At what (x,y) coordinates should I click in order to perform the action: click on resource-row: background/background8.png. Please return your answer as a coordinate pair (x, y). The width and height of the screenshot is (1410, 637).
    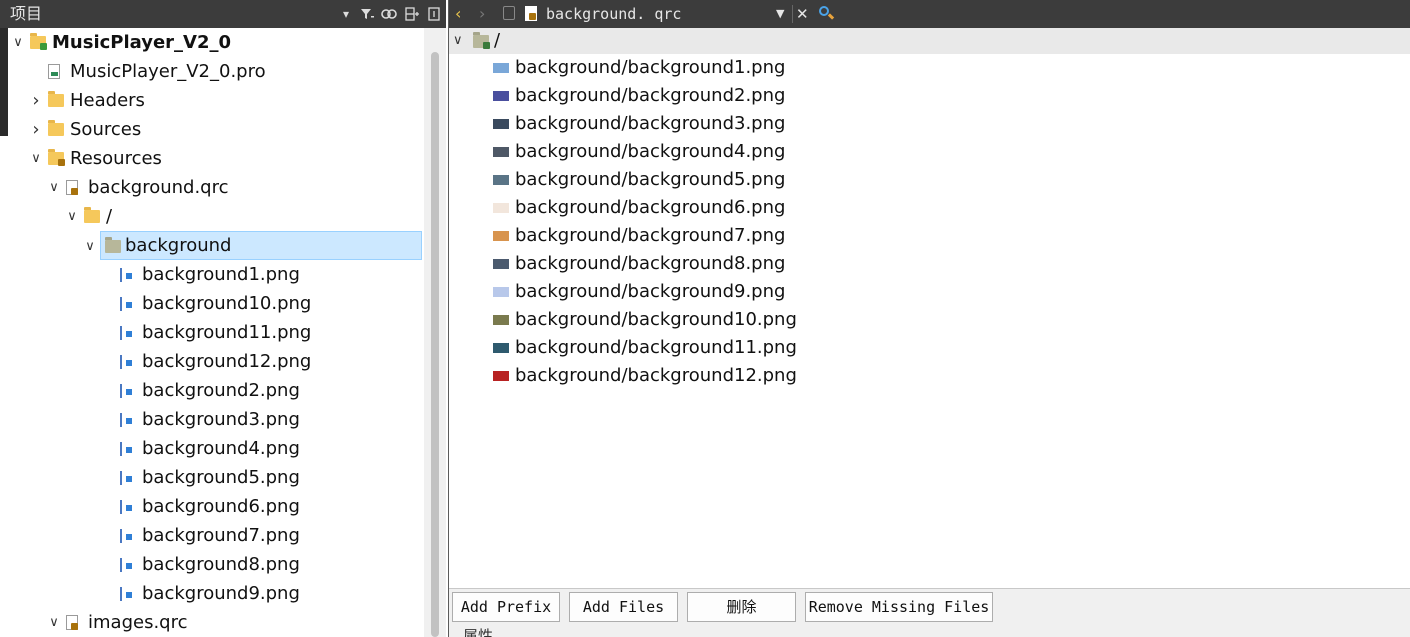
    Looking at the image, I should click on (749, 264).